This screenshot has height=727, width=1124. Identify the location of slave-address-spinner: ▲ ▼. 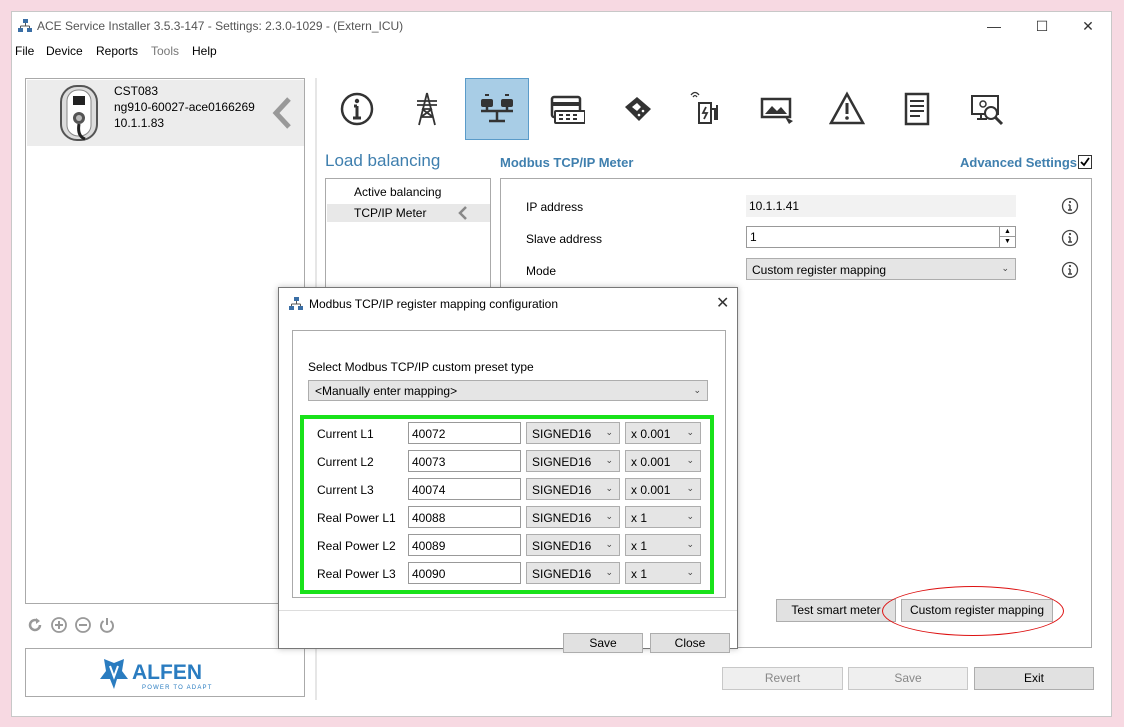
(1007, 237).